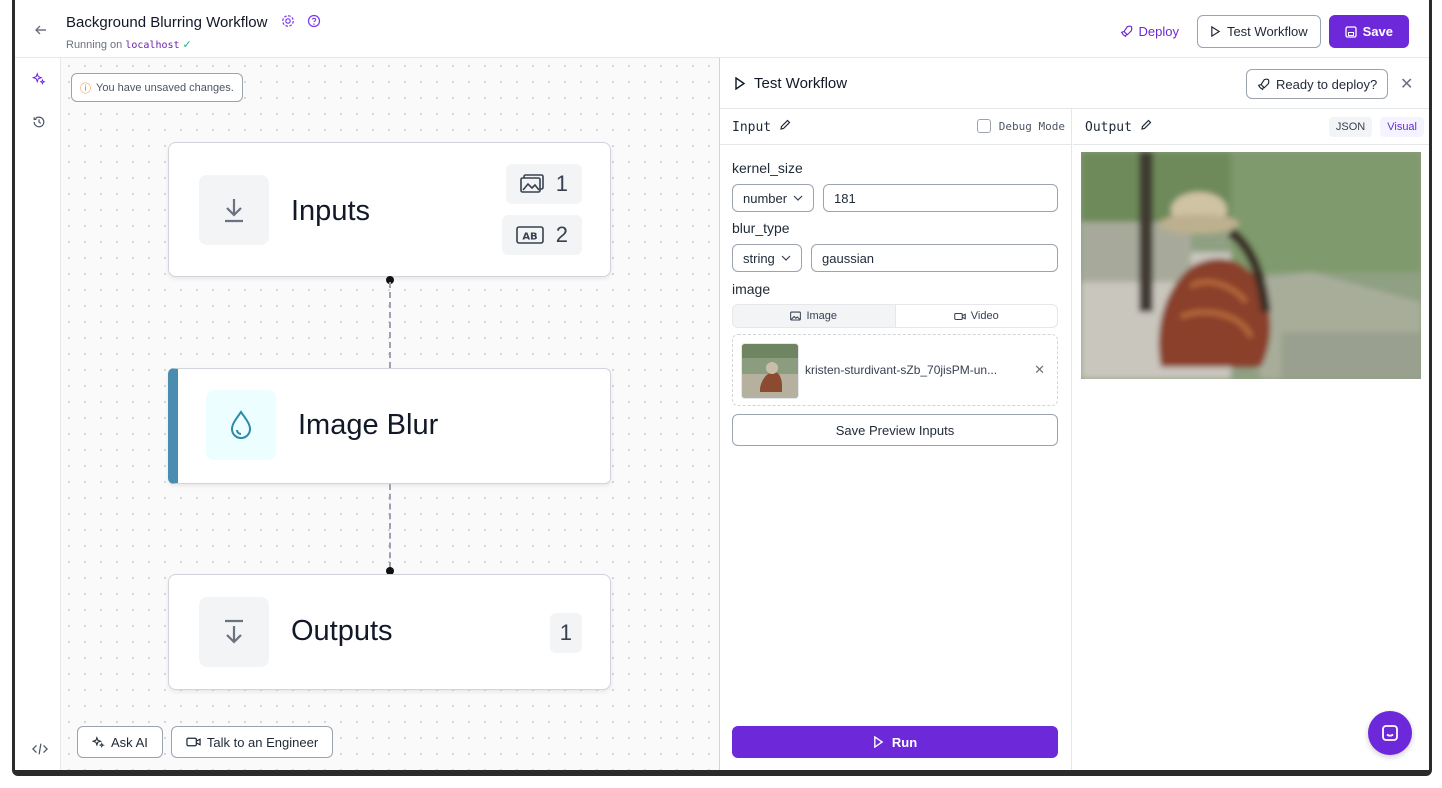 The width and height of the screenshot is (1442, 788). I want to click on tab-video: Video, so click(977, 316).